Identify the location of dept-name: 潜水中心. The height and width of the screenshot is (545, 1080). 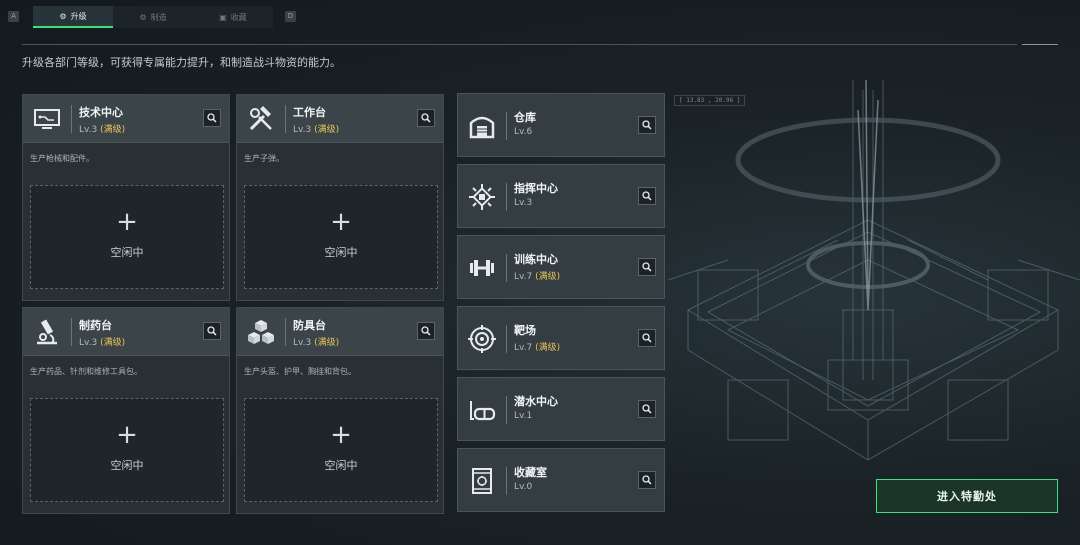
(536, 401).